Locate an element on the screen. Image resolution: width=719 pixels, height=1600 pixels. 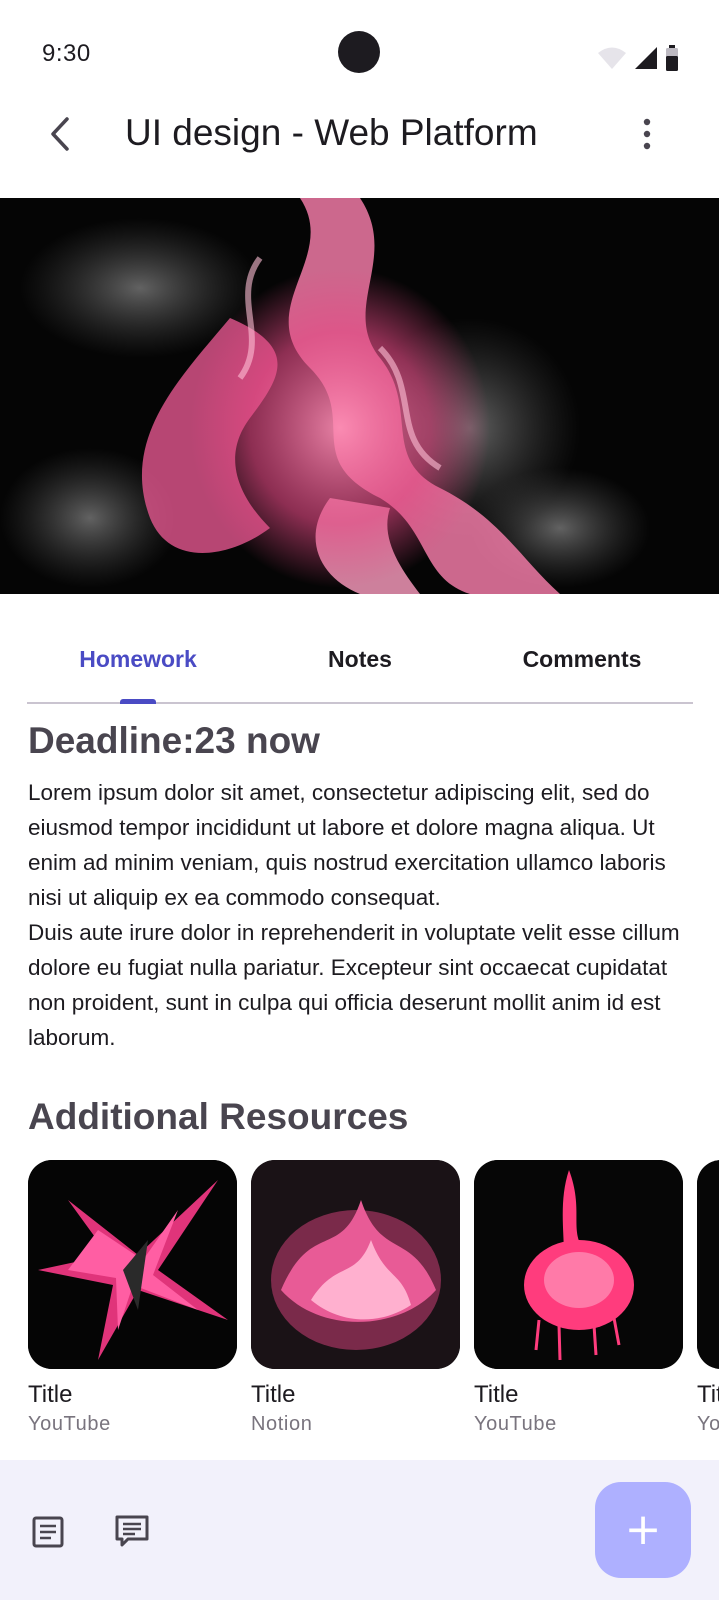
status-time: 9:30 is located at coordinates (66, 53).